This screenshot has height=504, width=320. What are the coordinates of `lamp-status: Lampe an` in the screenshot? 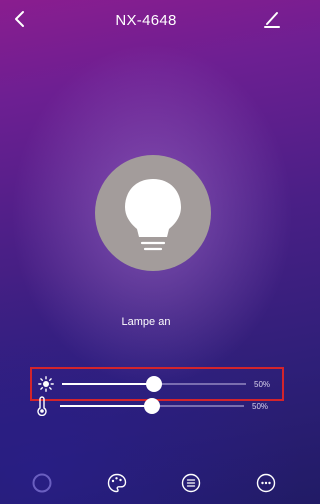 It's located at (146, 322).